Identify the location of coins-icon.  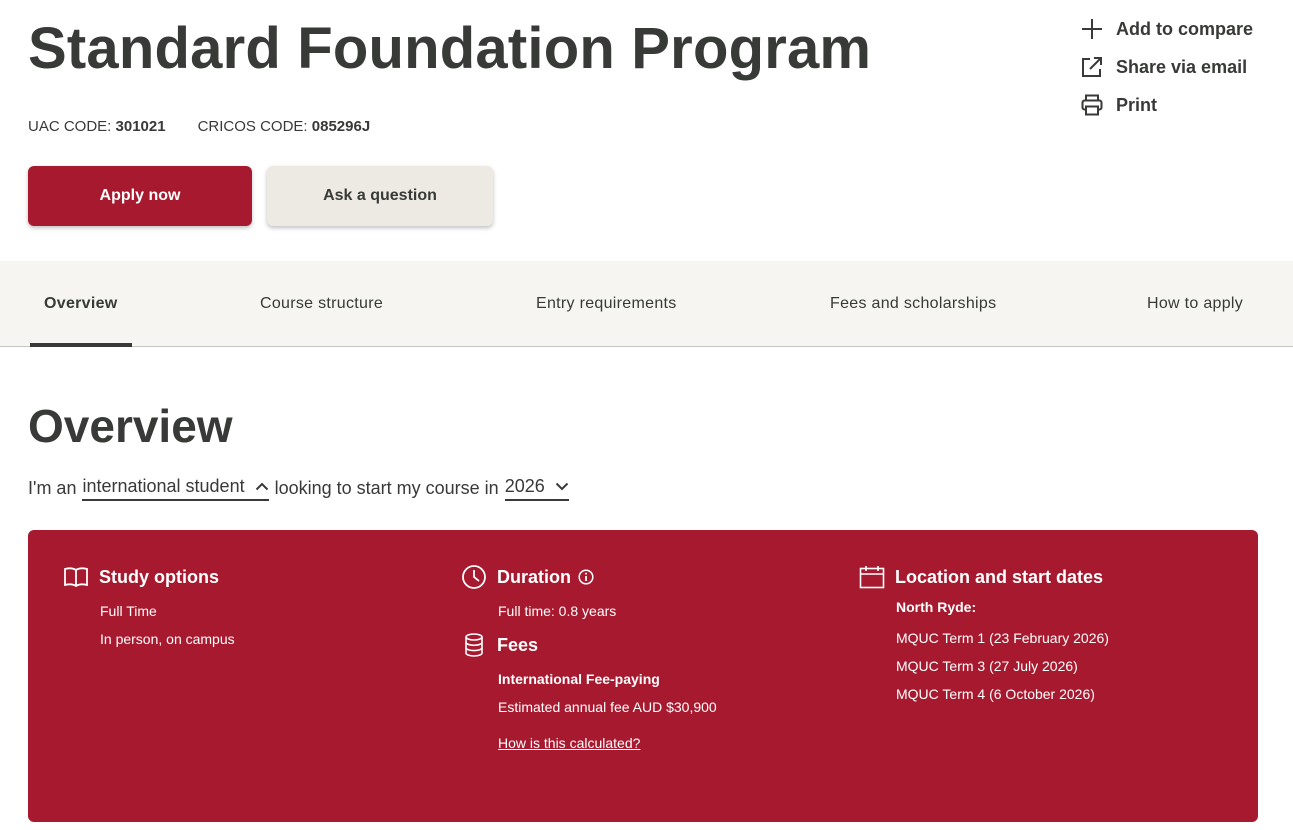
(474, 645).